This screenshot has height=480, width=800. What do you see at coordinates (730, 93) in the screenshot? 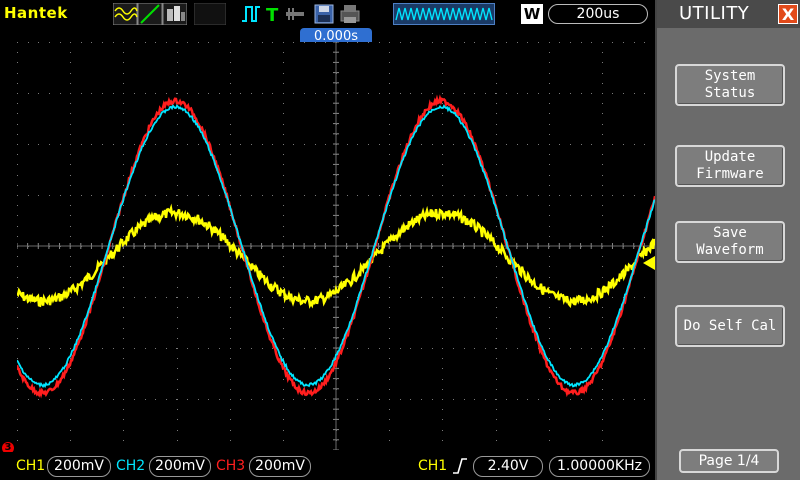
I see `button-line: Status` at bounding box center [730, 93].